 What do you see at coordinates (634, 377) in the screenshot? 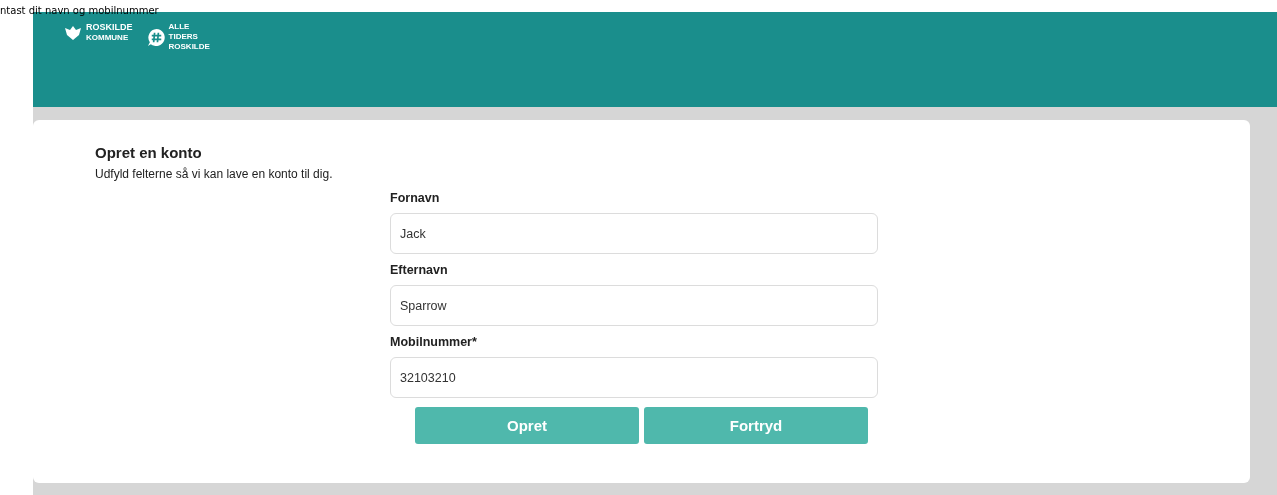
I see `input-field: 32103210` at bounding box center [634, 377].